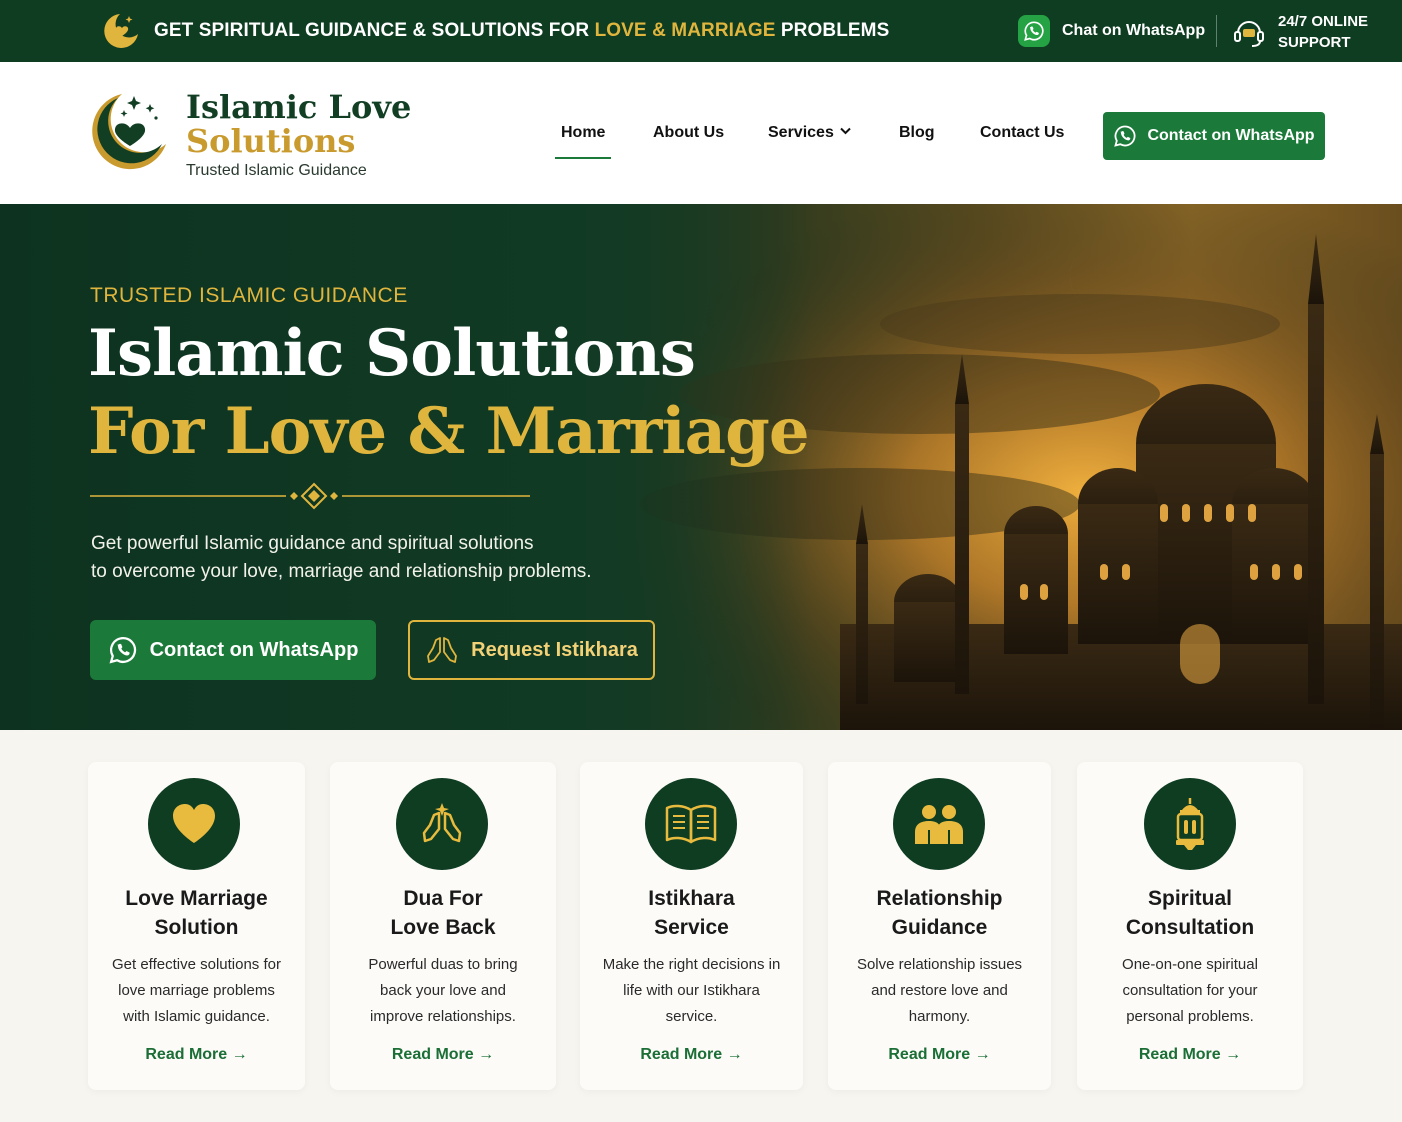 The image size is (1402, 1122). What do you see at coordinates (691, 964) in the screenshot?
I see `card-desc-line1: Make the right decisions in` at bounding box center [691, 964].